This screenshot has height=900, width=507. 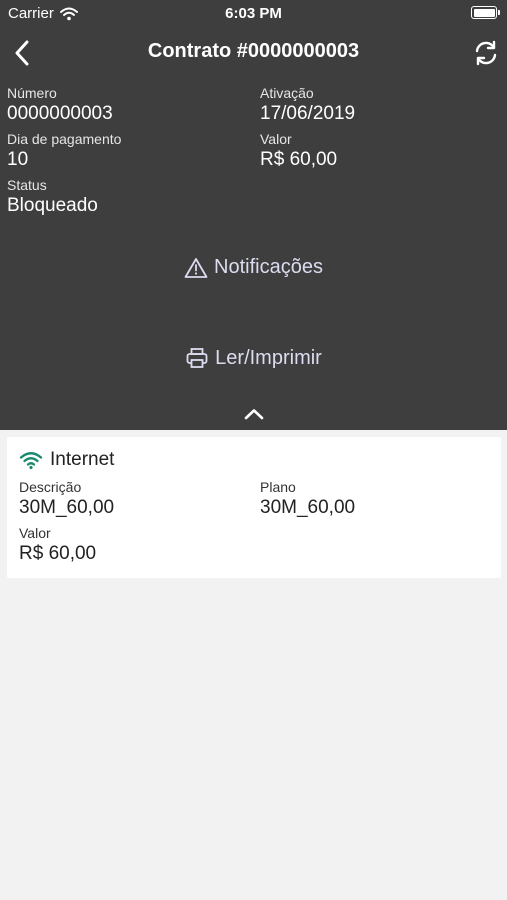 I want to click on ler-imprimir-label: Ler/Imprimir, so click(x=268, y=357).